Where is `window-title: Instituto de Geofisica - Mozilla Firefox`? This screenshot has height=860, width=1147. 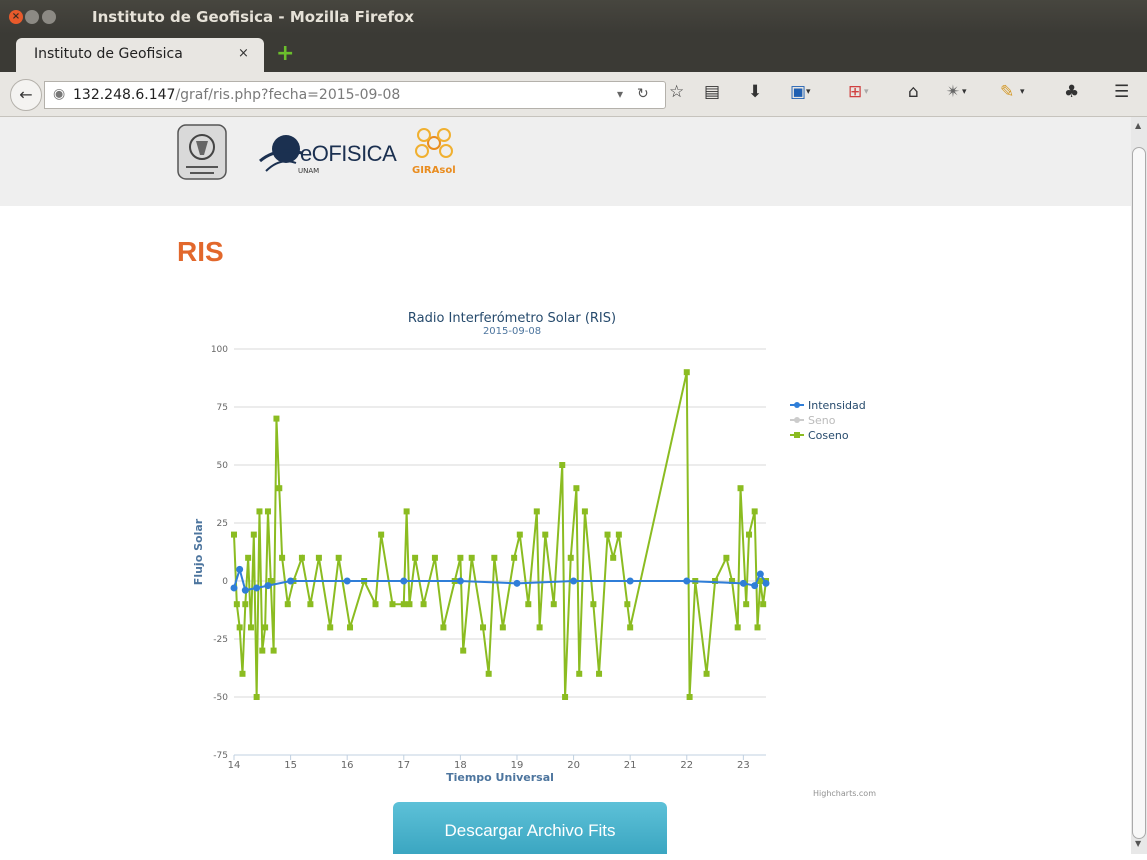 window-title: Instituto de Geofisica - Mozilla Firefox is located at coordinates (253, 17).